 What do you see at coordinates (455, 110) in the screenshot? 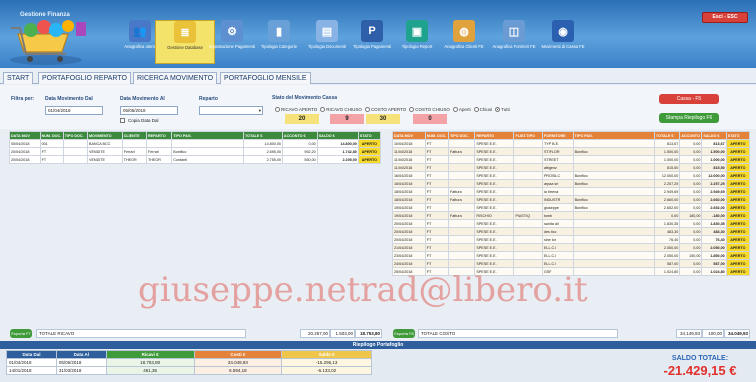
I see `radio-aperti` at bounding box center [455, 110].